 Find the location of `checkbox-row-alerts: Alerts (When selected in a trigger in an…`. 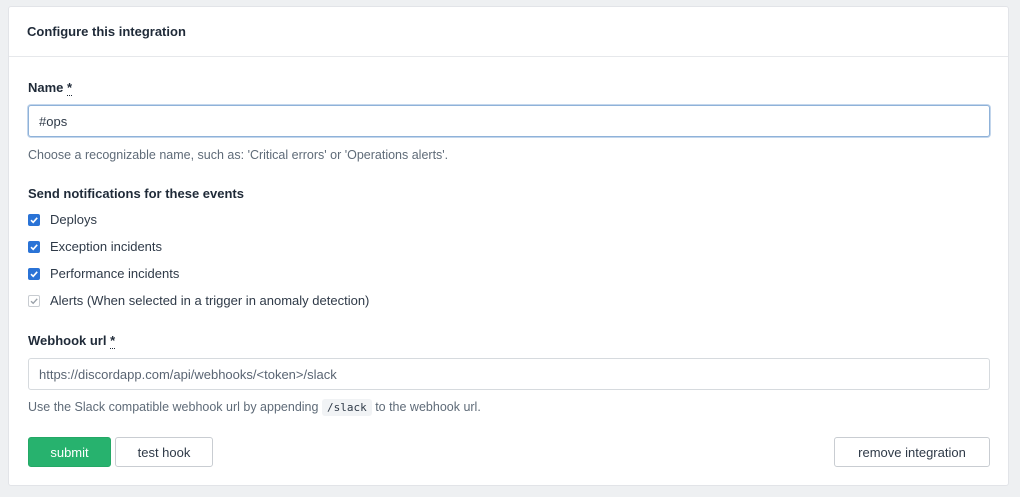

checkbox-row-alerts: Alerts (When selected in a trigger in an… is located at coordinates (198, 300).